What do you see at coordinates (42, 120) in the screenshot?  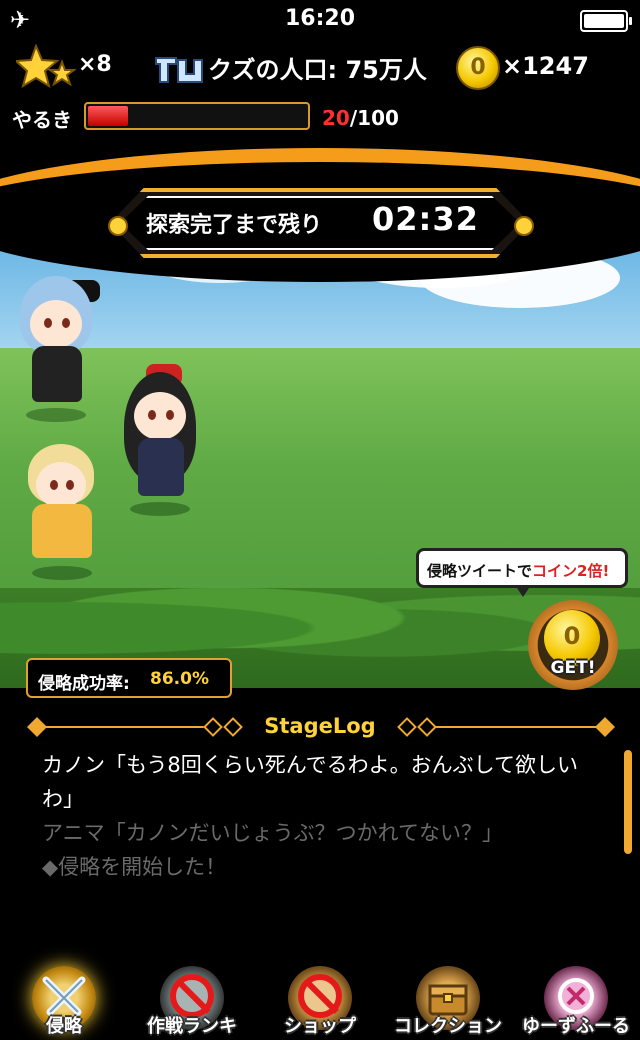 I see `motivation-label: やるき` at bounding box center [42, 120].